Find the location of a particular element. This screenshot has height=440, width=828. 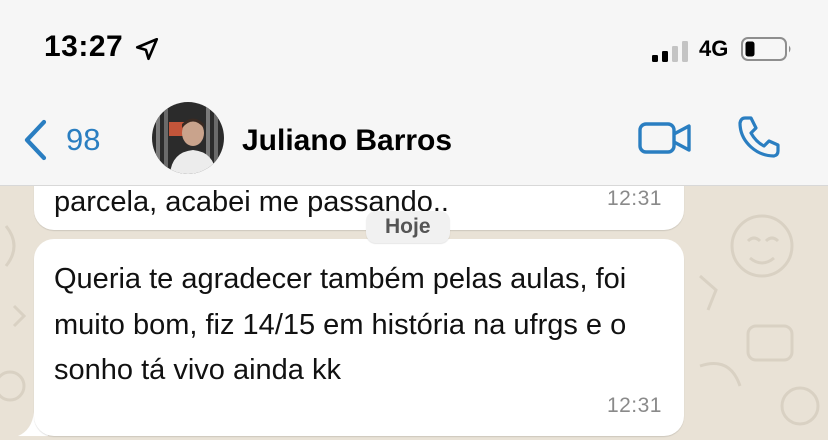

video-camera-icon is located at coordinates (665, 138).